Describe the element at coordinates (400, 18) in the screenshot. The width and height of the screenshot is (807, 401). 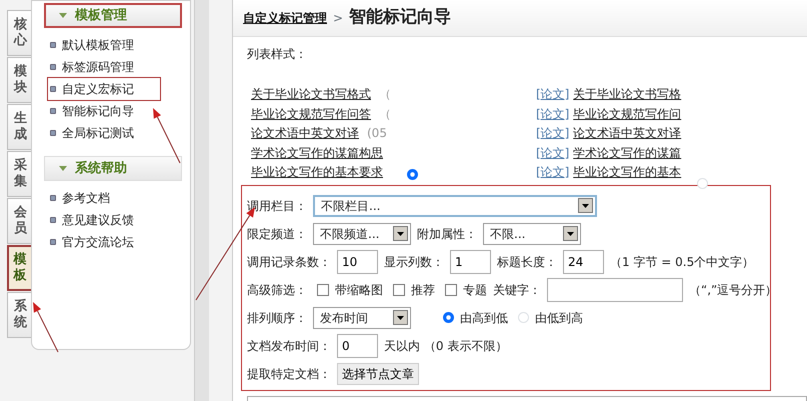
I see `page-title: 智能标记向导` at that location.